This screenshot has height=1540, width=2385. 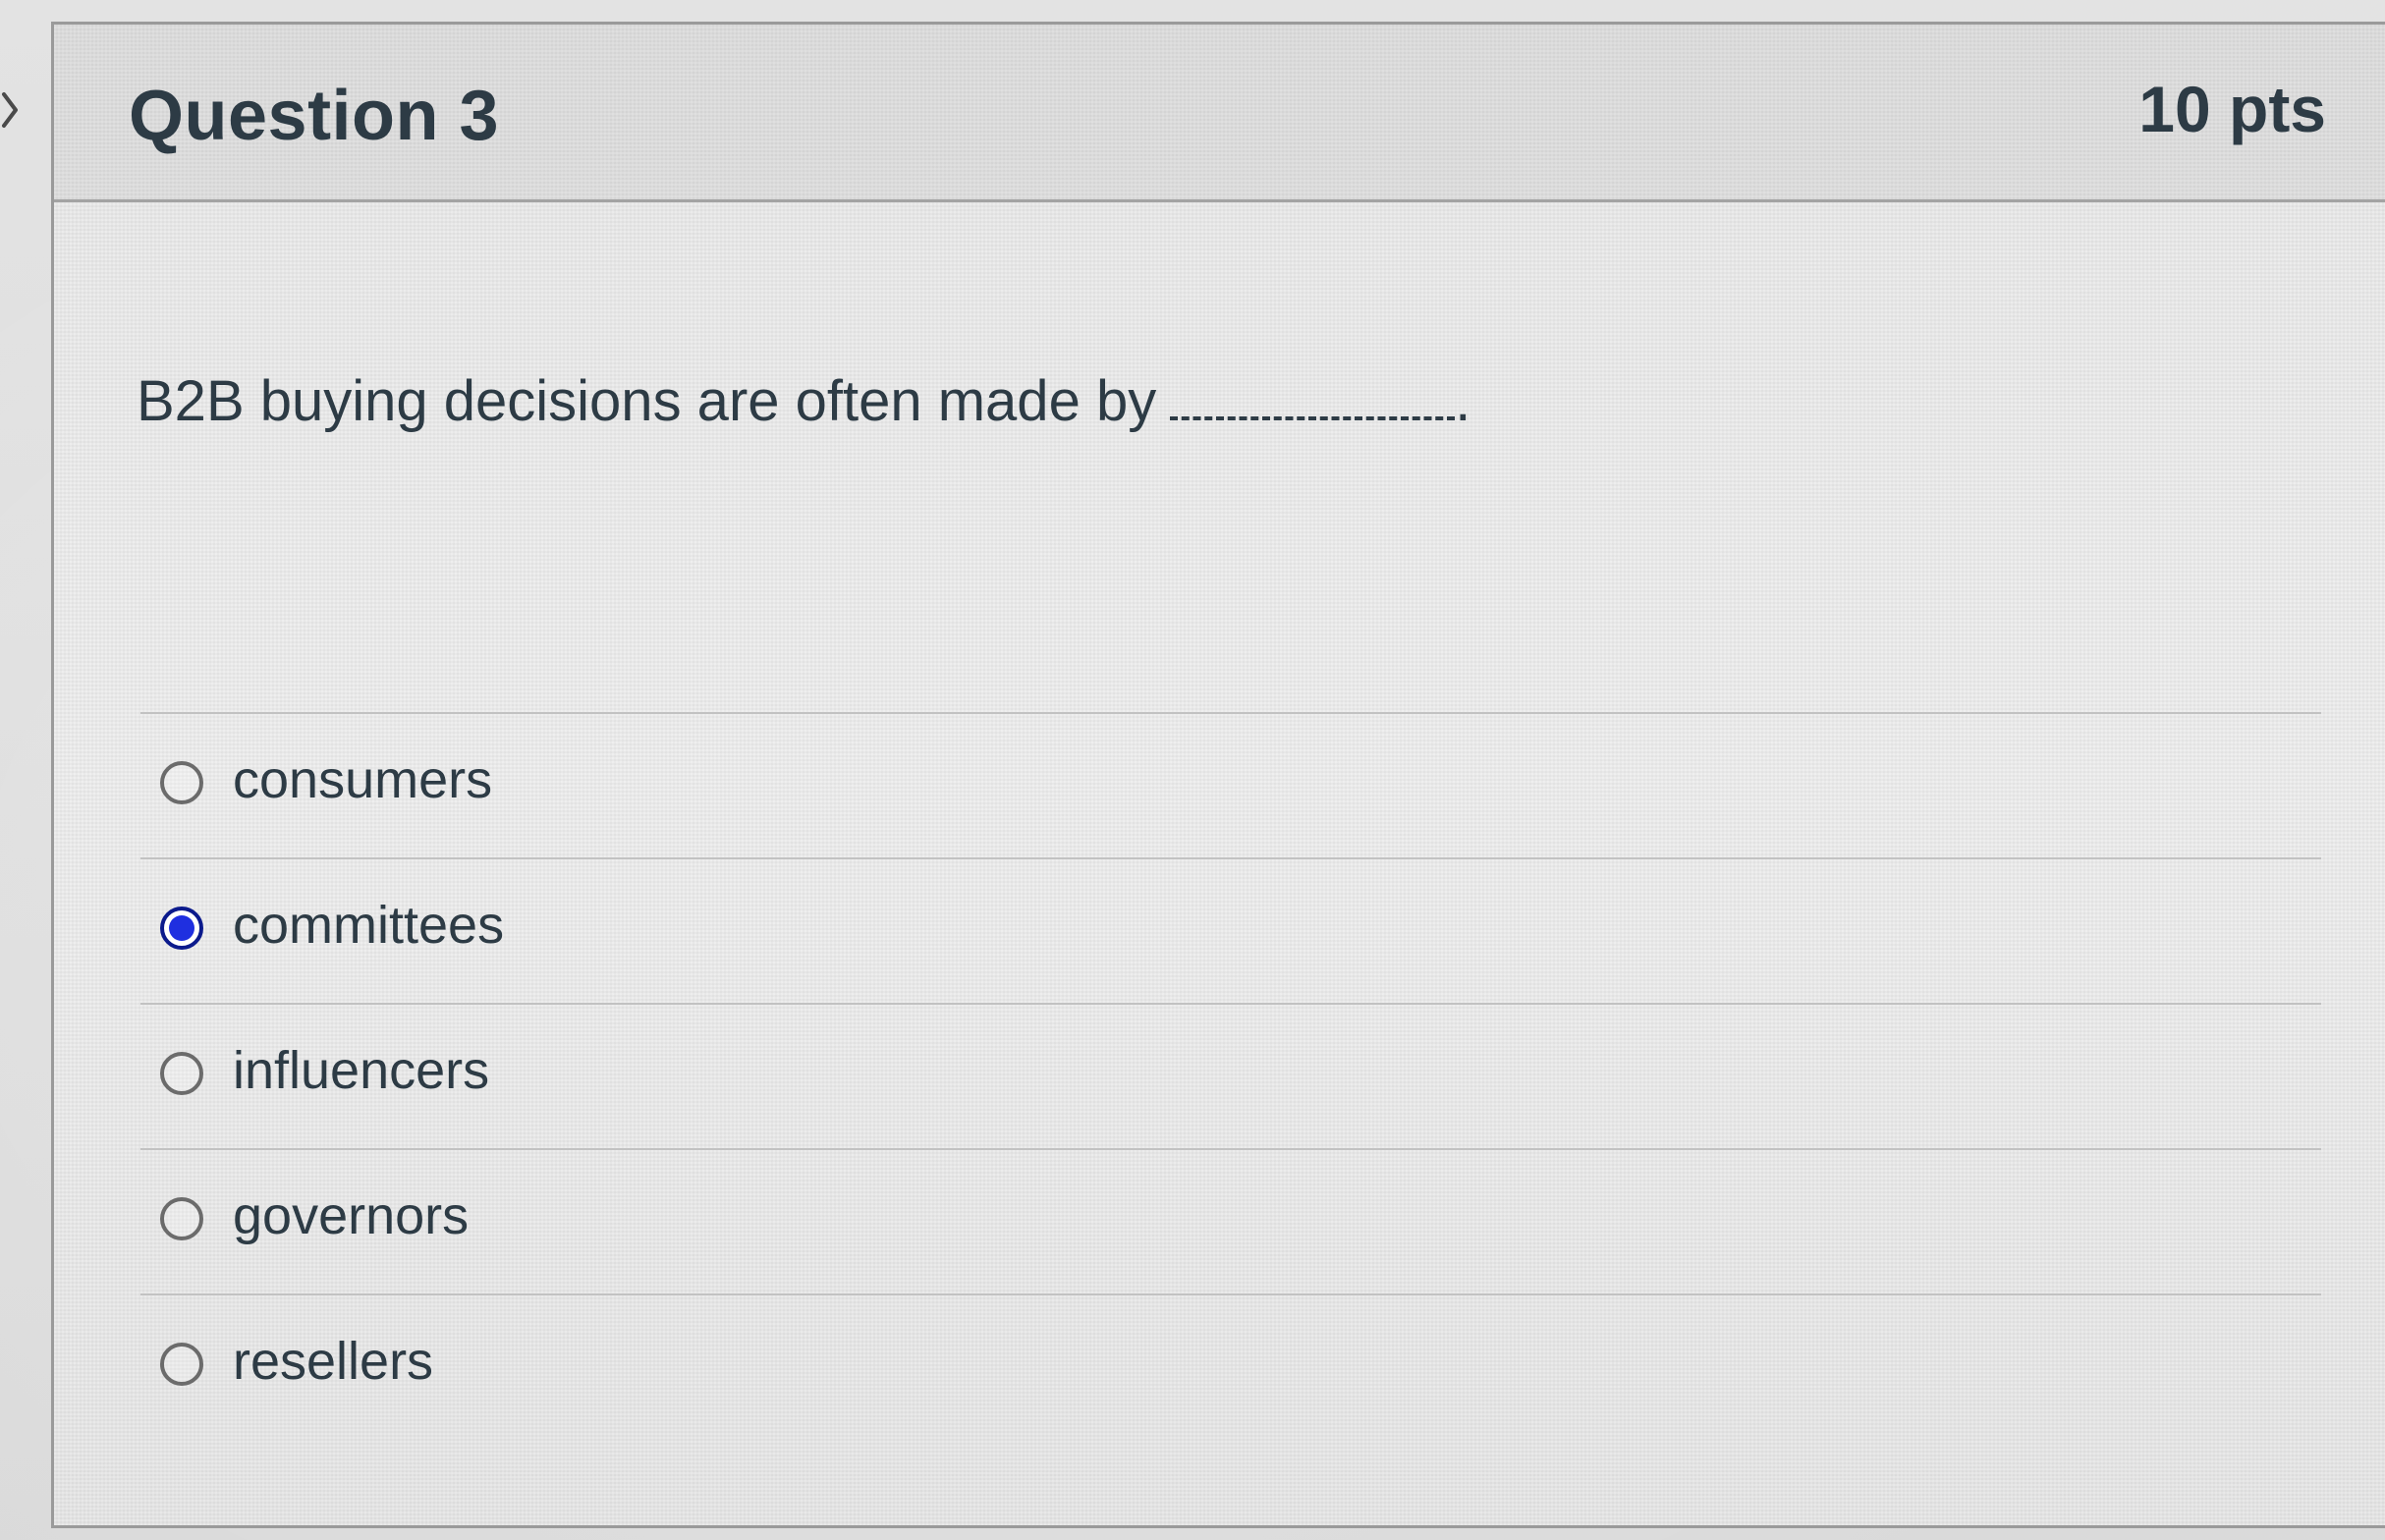 What do you see at coordinates (12, 110) in the screenshot?
I see `chevron-right-icon` at bounding box center [12, 110].